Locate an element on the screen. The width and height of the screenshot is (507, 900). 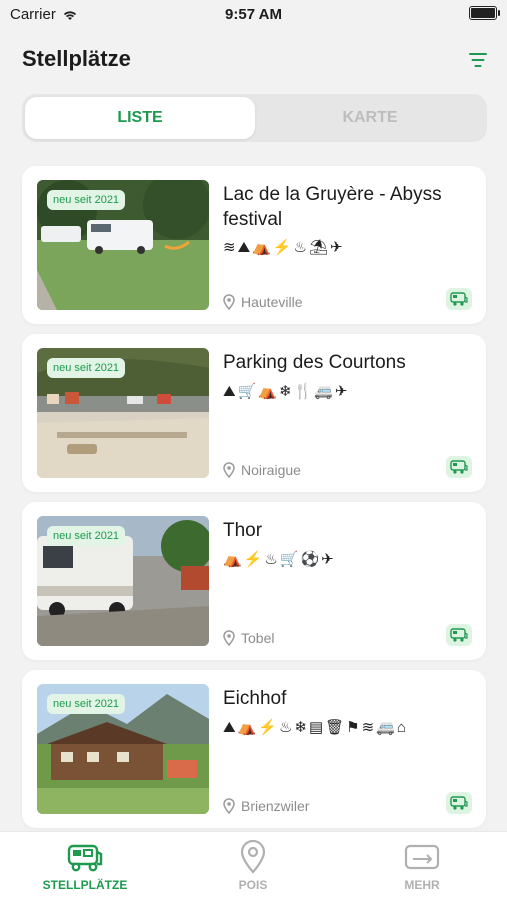
tab-stellplaetze: STELLPLÄTZE is located at coordinates (85, 866).